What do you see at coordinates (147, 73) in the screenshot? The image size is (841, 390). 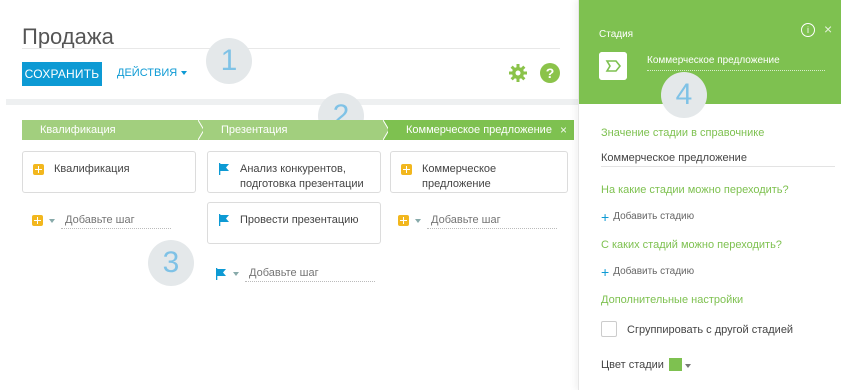 I see `actions-label: ДЕЙСТВИЯ` at bounding box center [147, 73].